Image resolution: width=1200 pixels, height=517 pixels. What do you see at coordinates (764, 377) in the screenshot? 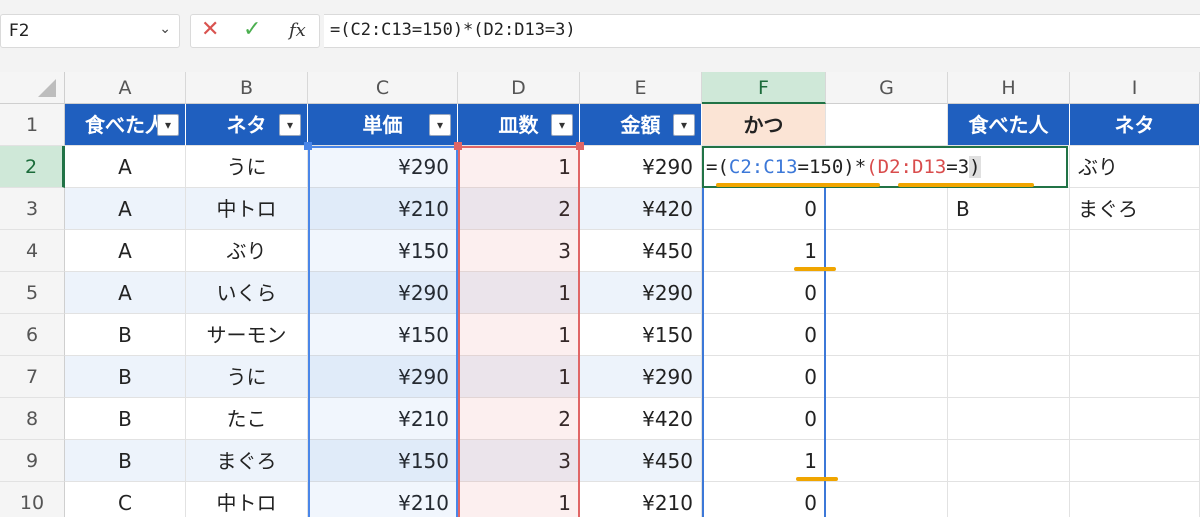
I see `cell-f7: 0` at bounding box center [764, 377].